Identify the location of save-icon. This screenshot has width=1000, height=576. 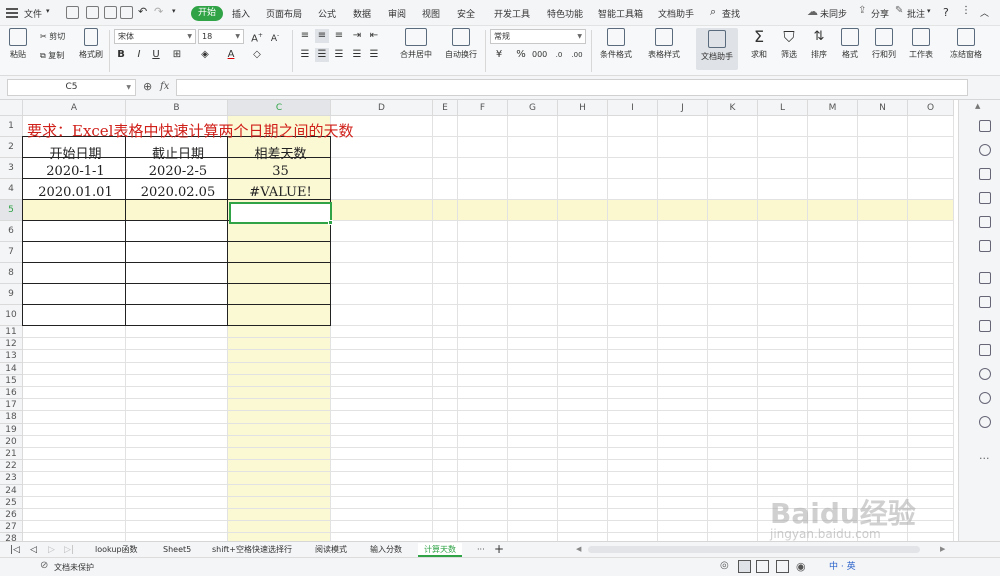
(72, 12).